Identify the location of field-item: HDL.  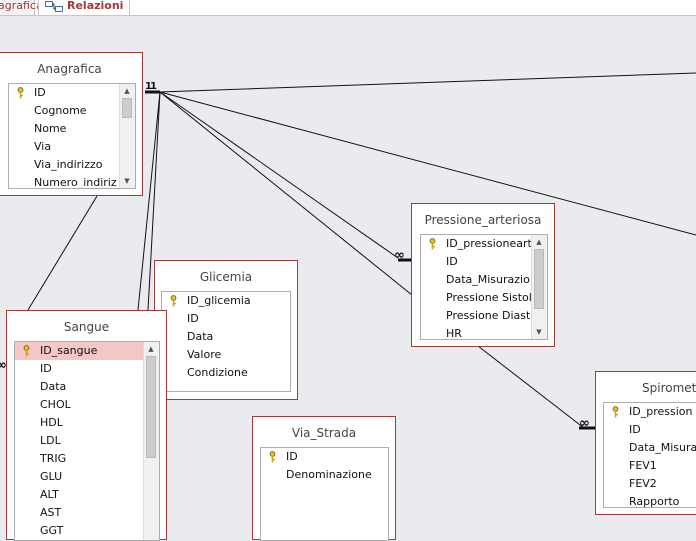
(87, 423).